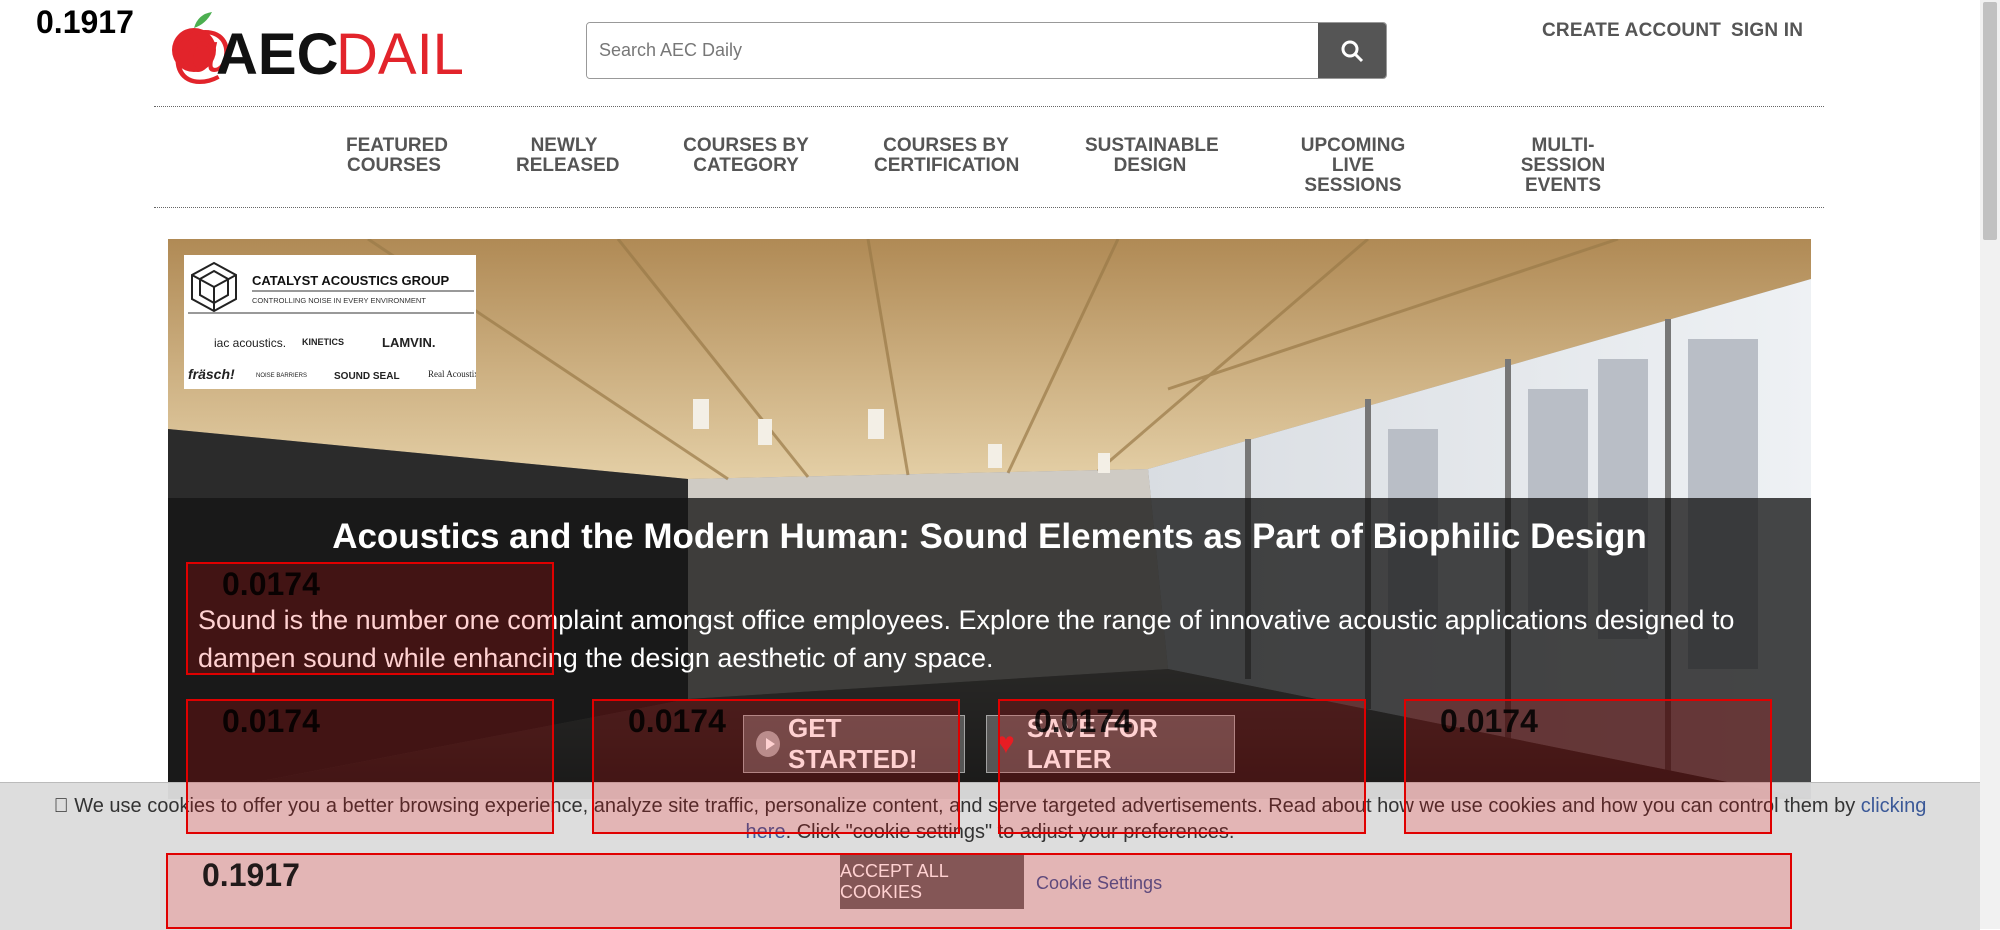 This screenshot has width=2000, height=930. What do you see at coordinates (211, 374) in the screenshot?
I see `svg-text: fräsch!` at bounding box center [211, 374].